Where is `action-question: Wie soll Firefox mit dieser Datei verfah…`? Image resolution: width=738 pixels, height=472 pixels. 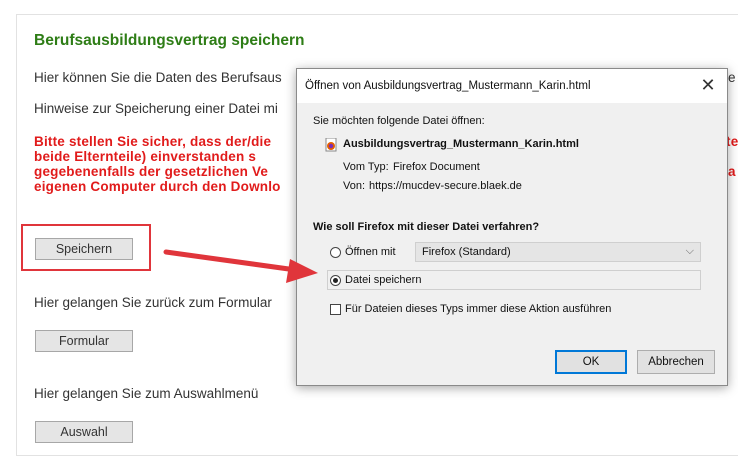 action-question: Wie soll Firefox mit dieser Datei verfah… is located at coordinates (426, 227).